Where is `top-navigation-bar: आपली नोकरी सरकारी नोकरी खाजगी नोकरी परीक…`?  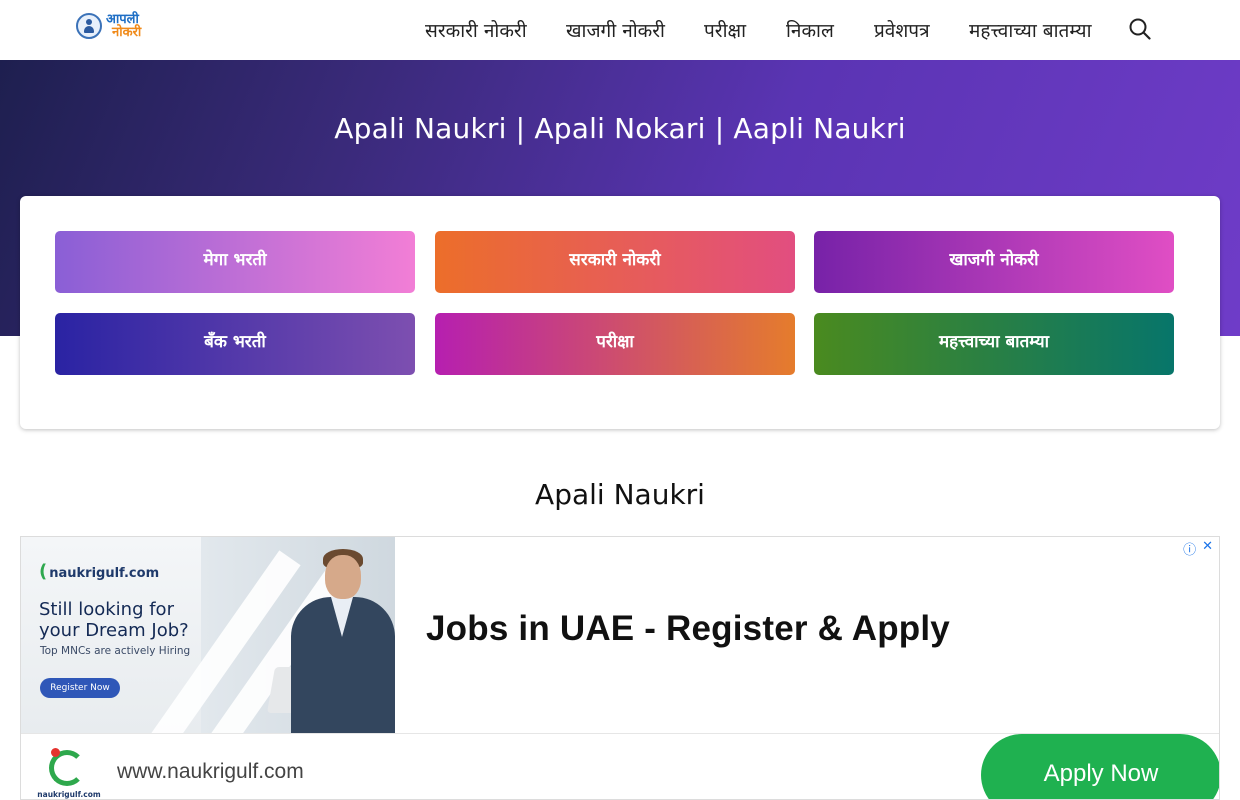
top-navigation-bar: आपली नोकरी सरकारी नोकरी खाजगी नोकरी परीक… is located at coordinates (620, 30).